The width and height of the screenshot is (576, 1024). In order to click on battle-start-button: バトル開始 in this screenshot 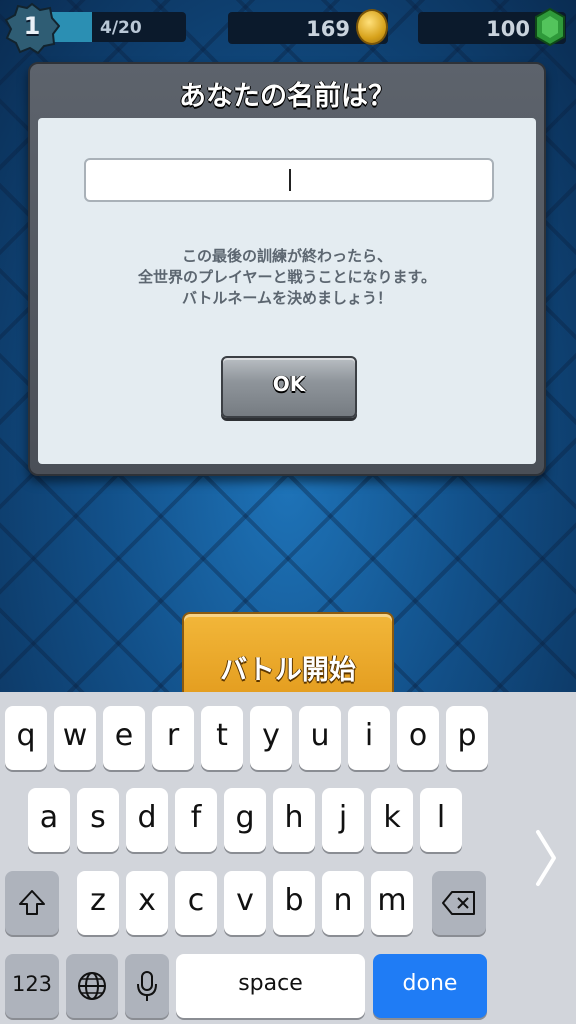, I will do `click(288, 657)`.